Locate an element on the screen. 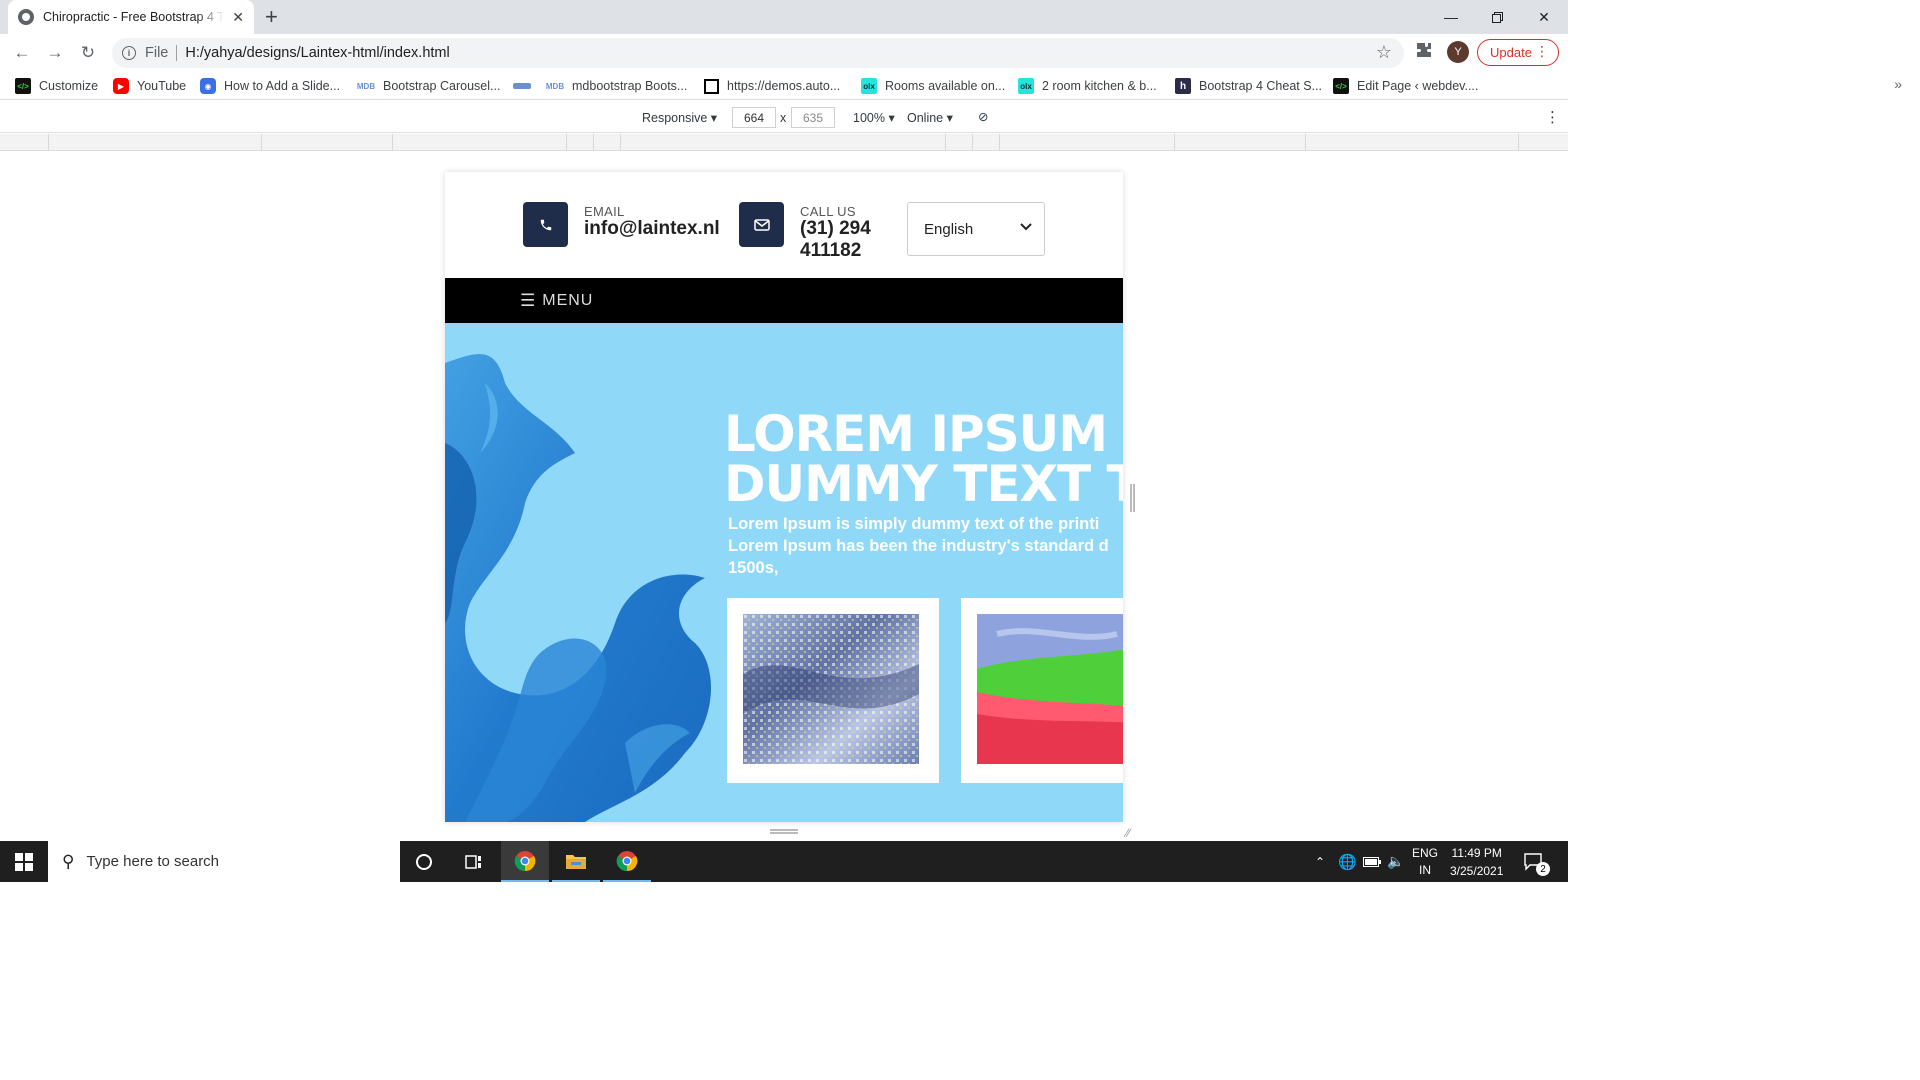  language-value: English is located at coordinates (949, 229).